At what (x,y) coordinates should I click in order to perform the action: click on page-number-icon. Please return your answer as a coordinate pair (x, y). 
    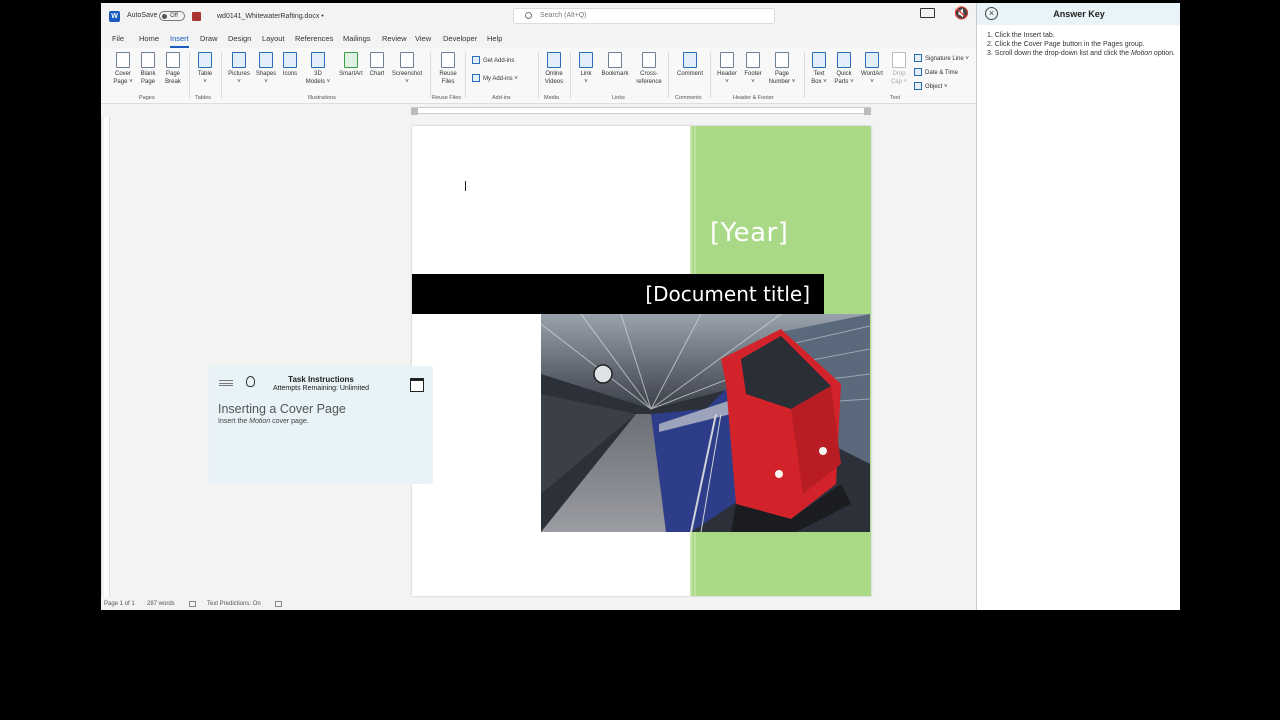
    Looking at the image, I should click on (782, 60).